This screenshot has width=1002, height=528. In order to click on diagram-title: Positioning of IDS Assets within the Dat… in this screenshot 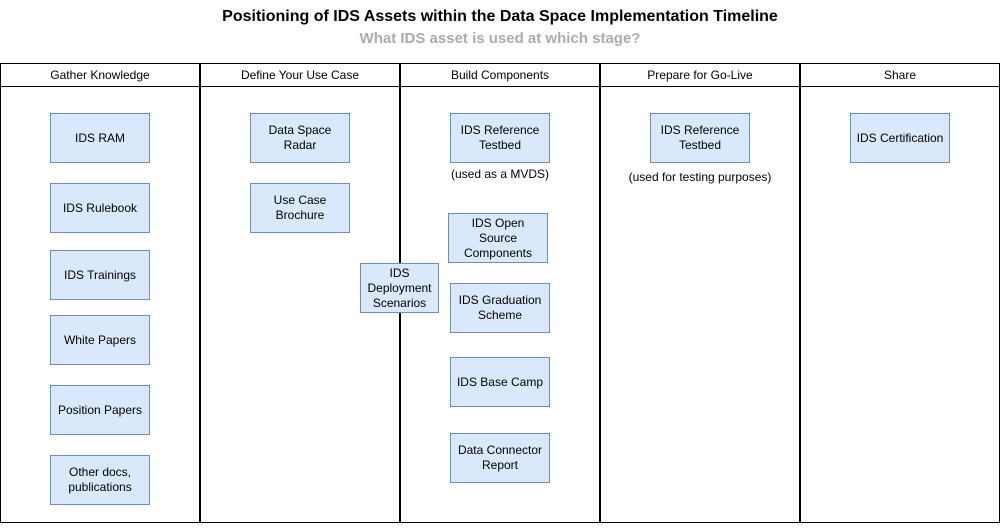, I will do `click(500, 16)`.